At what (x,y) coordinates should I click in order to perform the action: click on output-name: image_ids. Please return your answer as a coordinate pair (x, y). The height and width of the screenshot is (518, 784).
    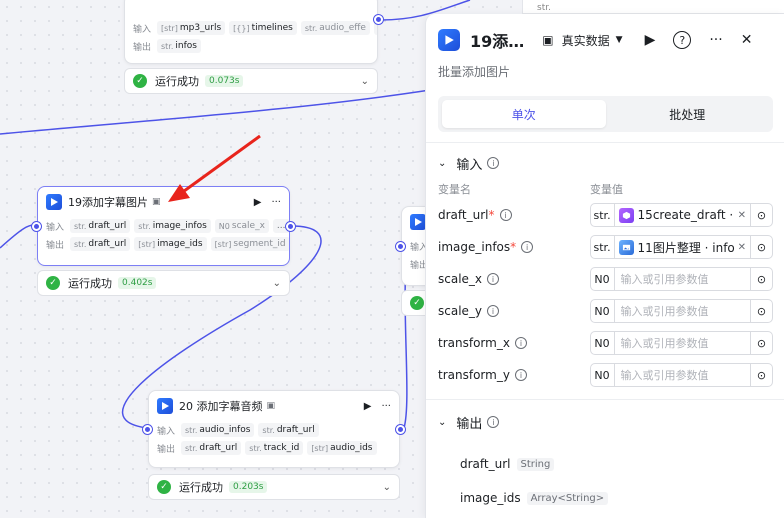
    Looking at the image, I should click on (490, 498).